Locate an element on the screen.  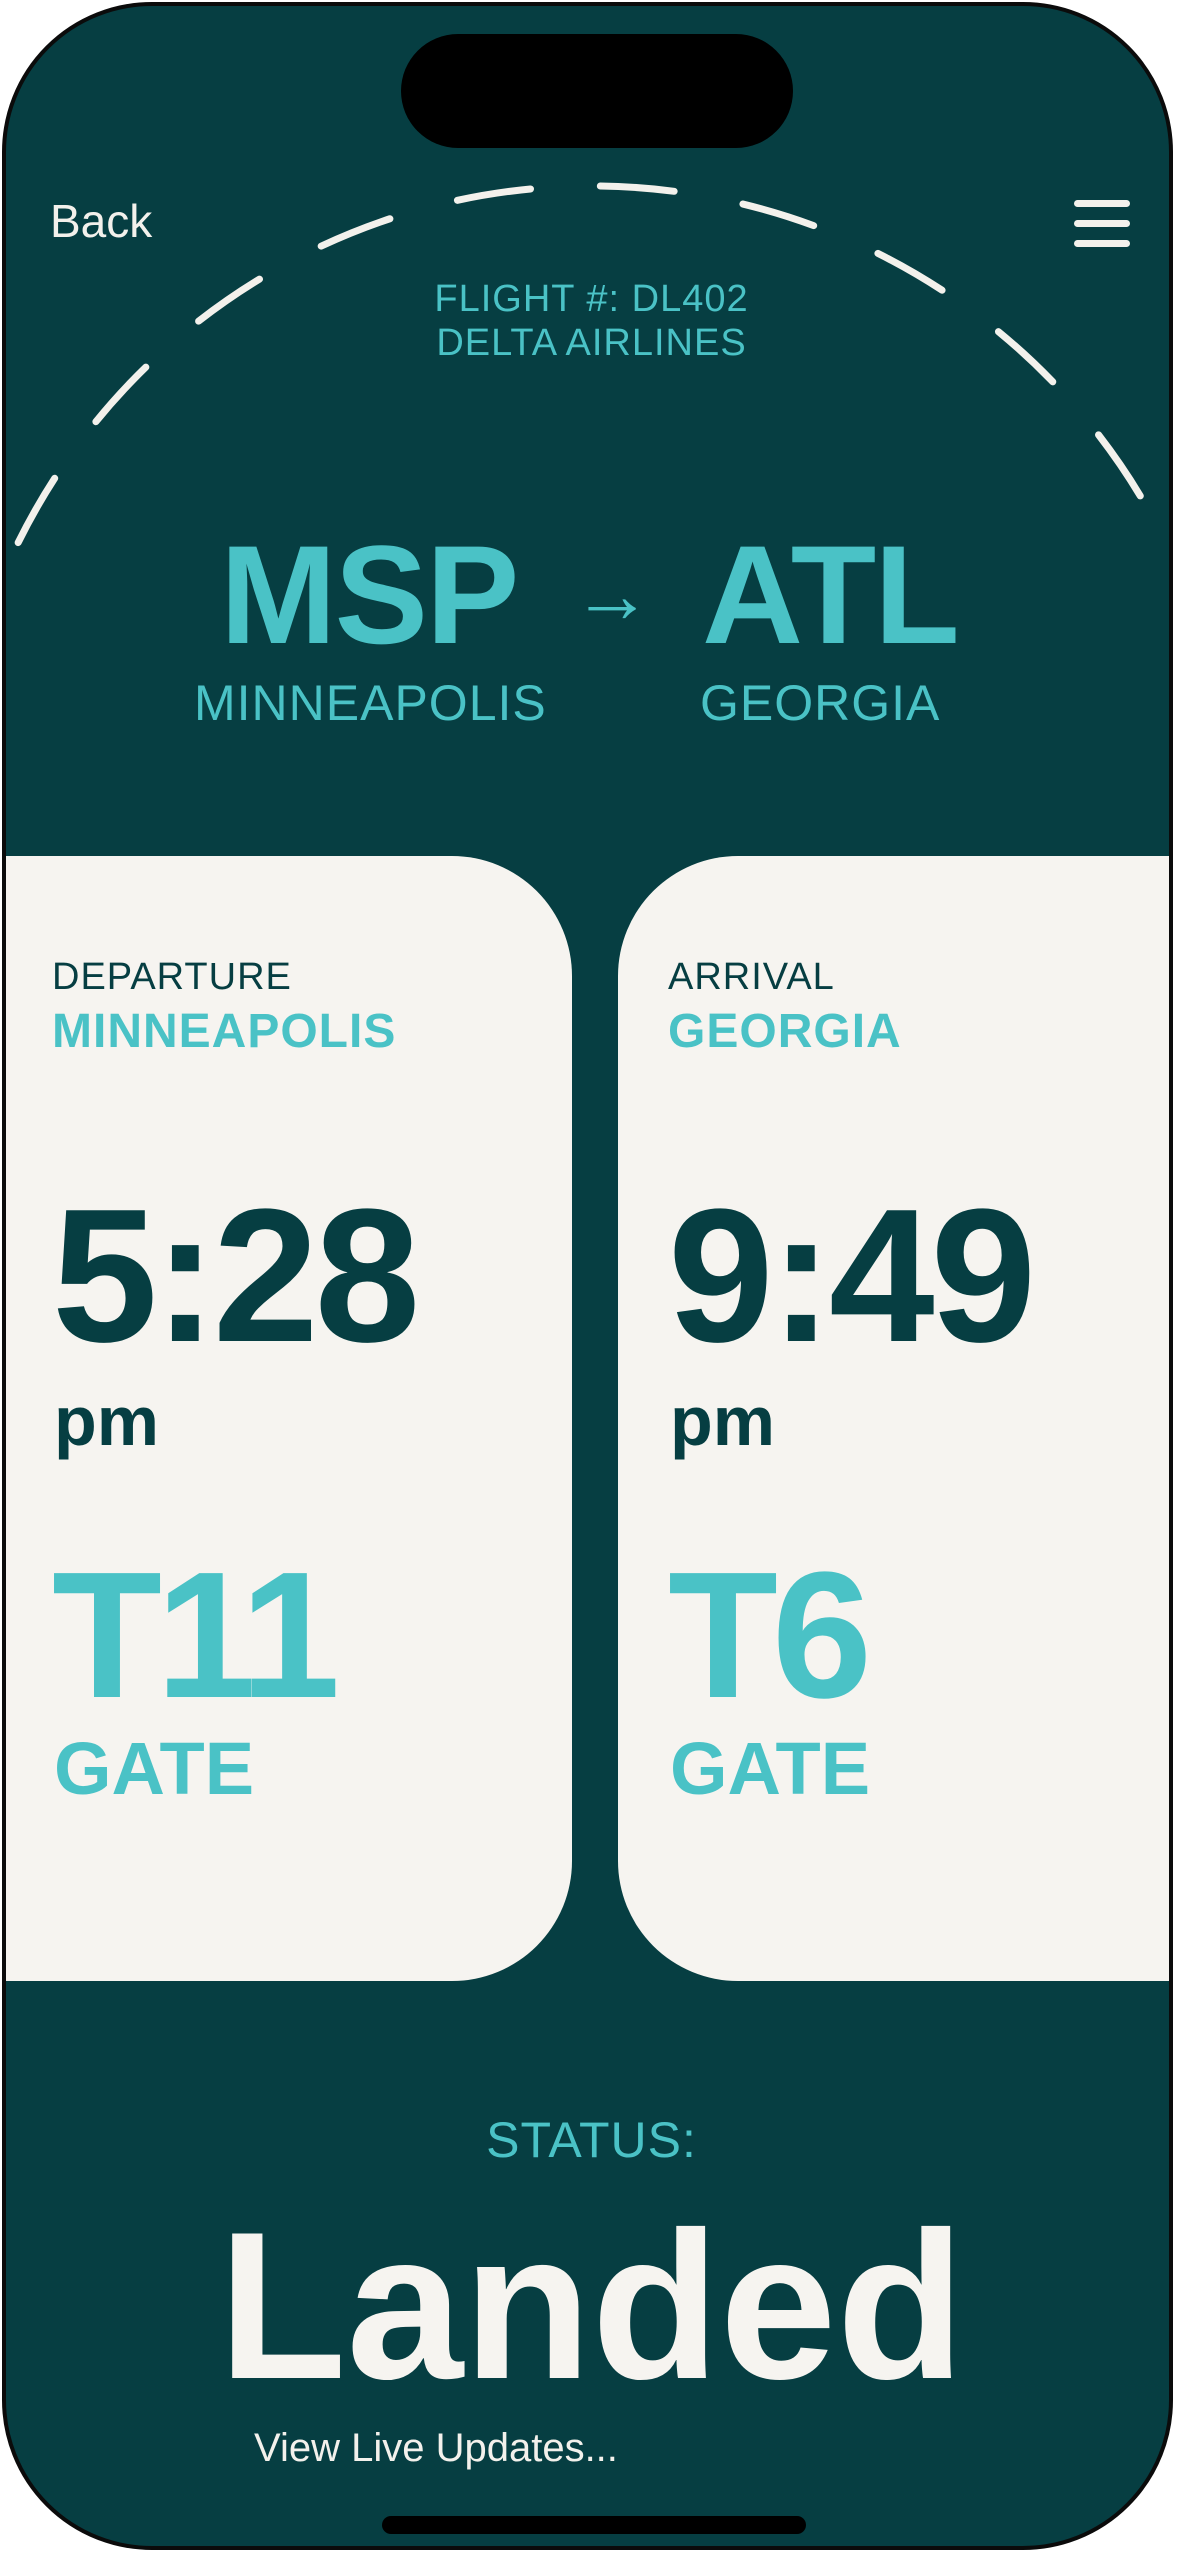
destination-code: ATL is located at coordinates (831, 594).